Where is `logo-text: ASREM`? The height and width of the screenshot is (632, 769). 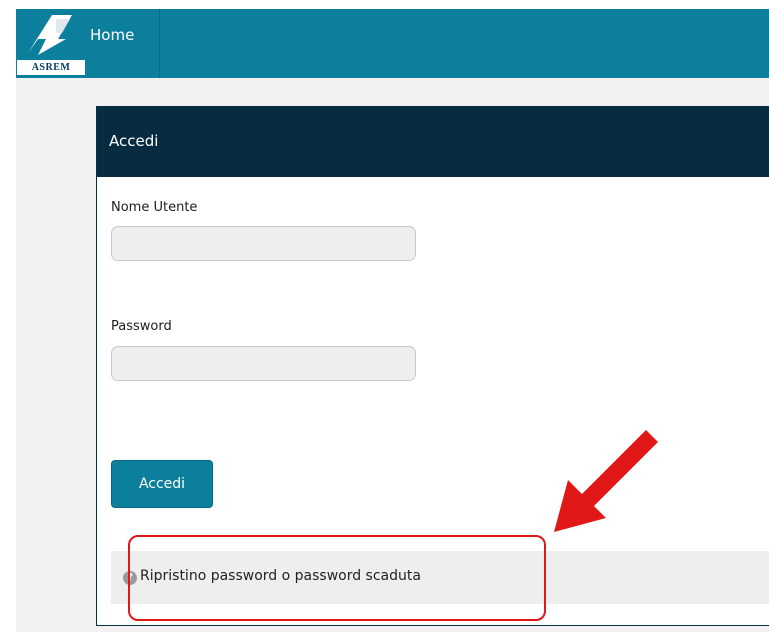
logo-text: ASREM is located at coordinates (51, 67).